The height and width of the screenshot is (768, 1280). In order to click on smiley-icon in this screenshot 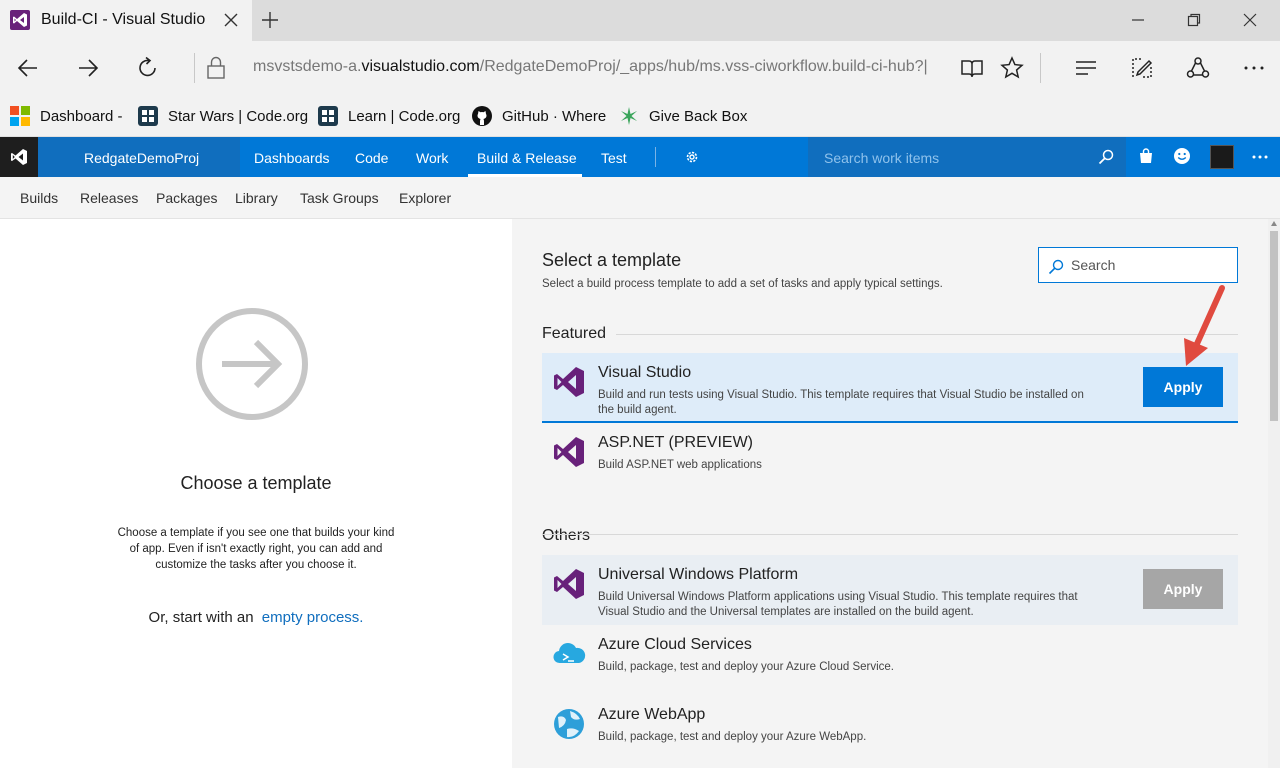, I will do `click(1182, 156)`.